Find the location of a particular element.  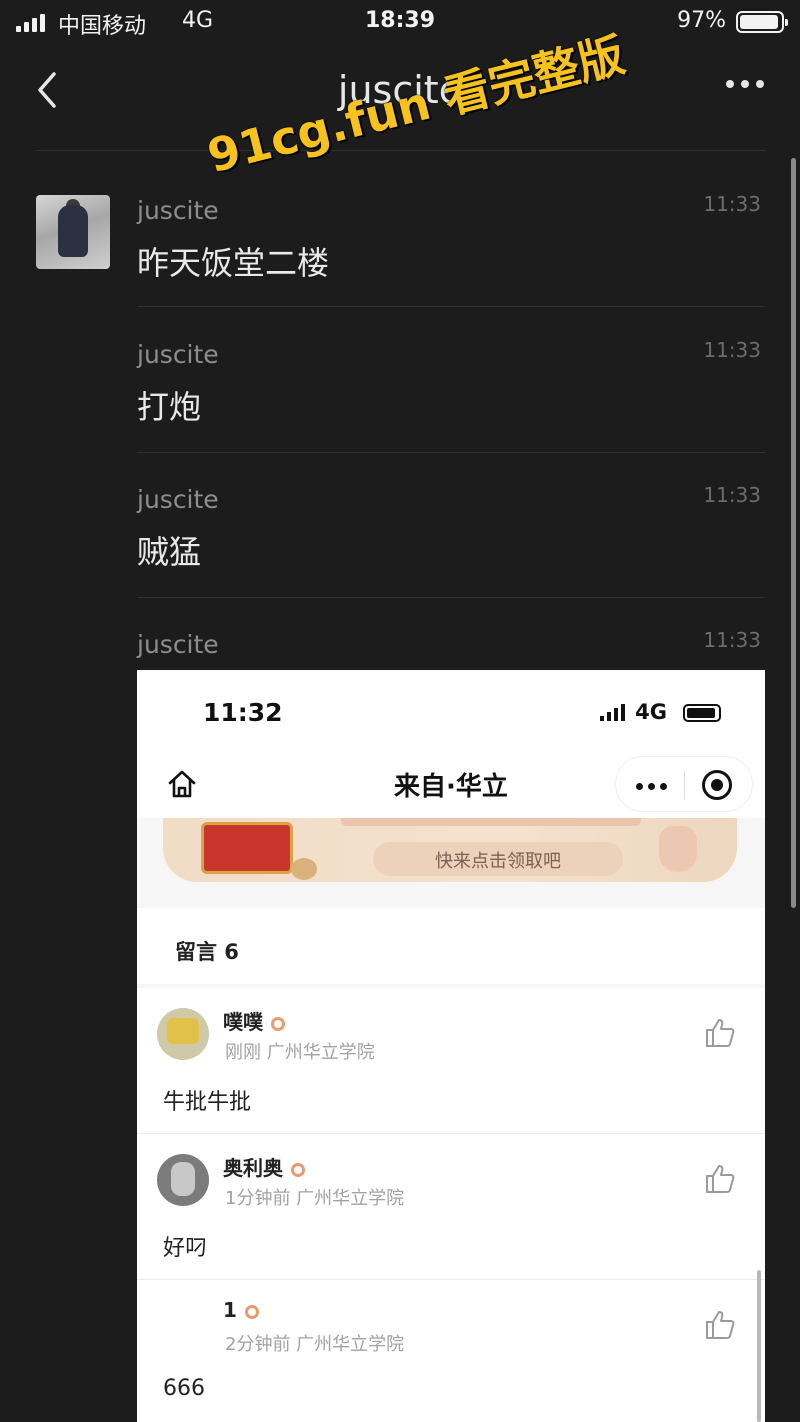

header-divider is located at coordinates (401, 150).